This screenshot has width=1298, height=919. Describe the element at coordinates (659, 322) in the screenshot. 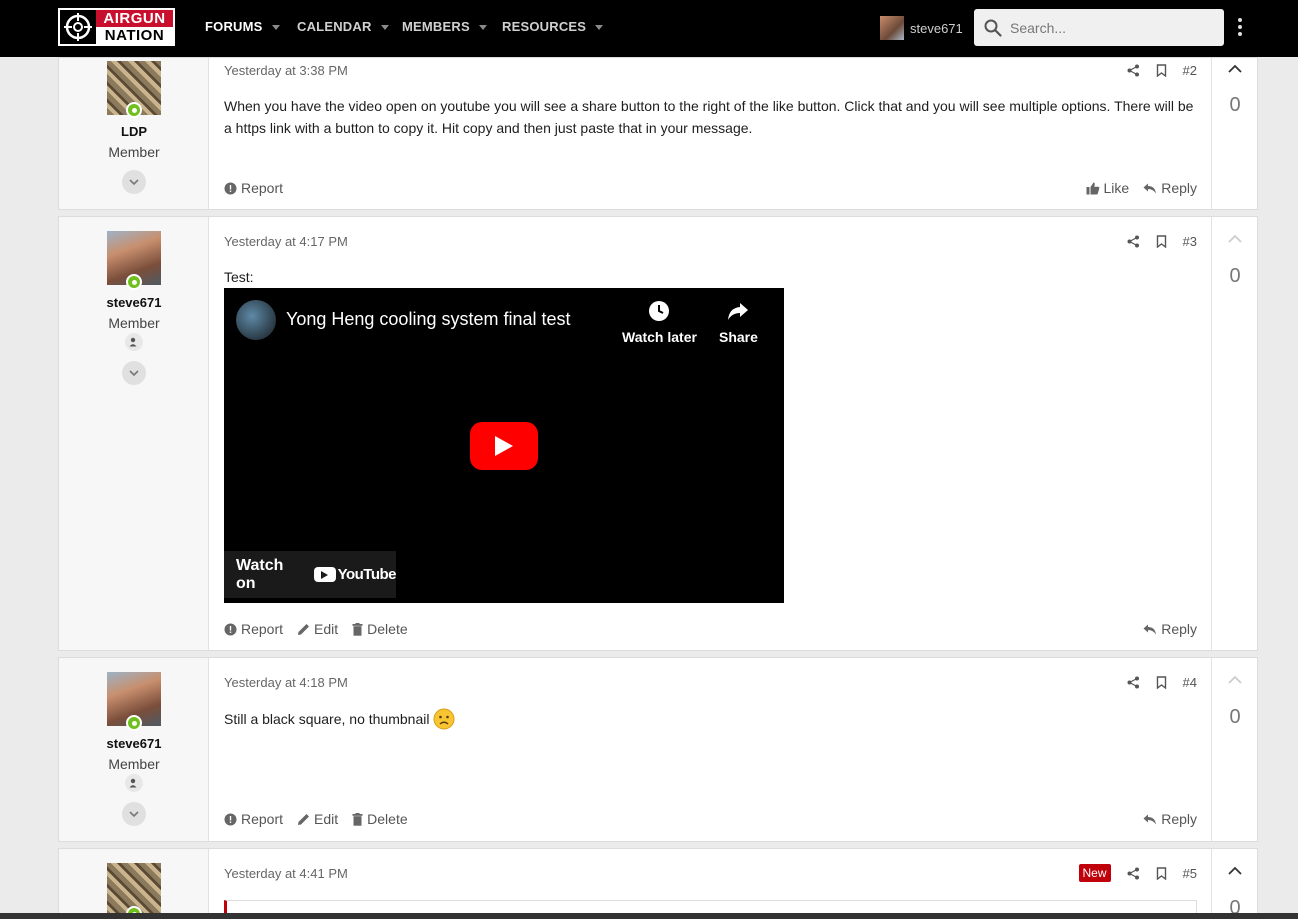

I see `watch-later-button: Watch later` at that location.